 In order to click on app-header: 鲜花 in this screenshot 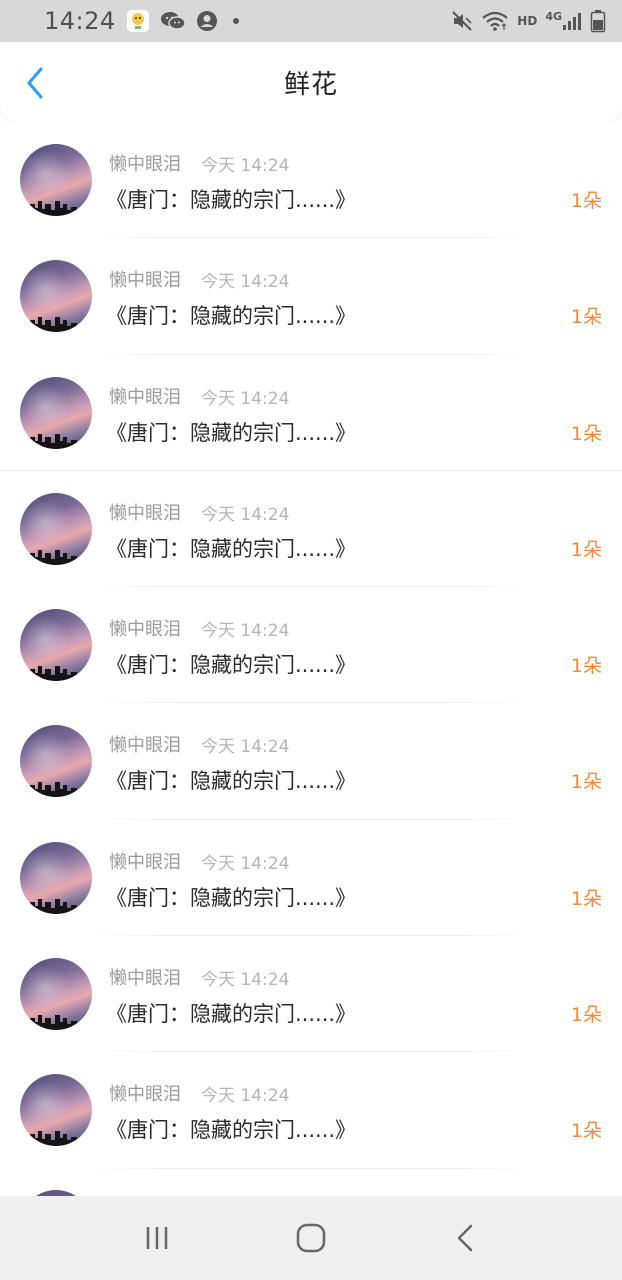, I will do `click(311, 82)`.